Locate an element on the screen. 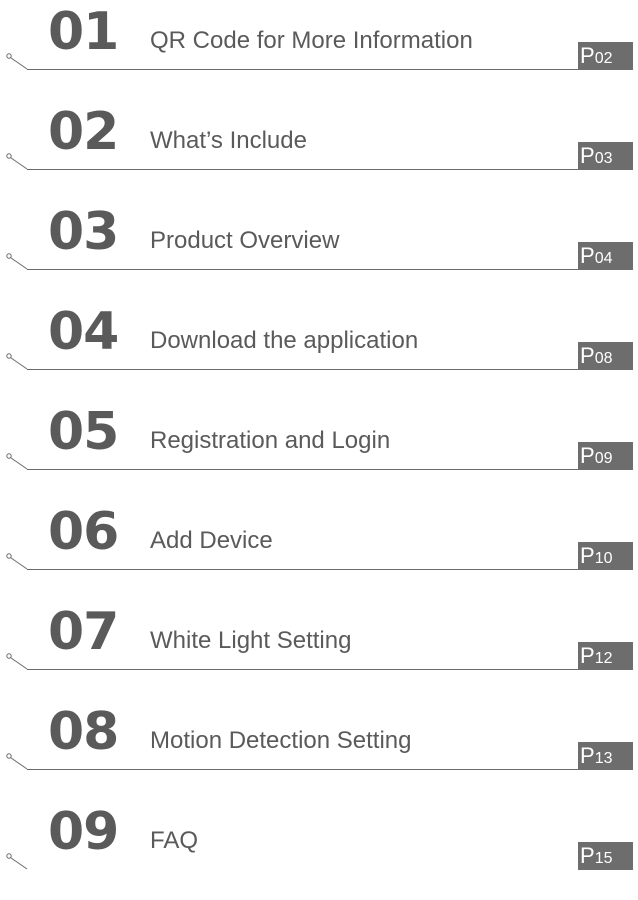  page-badge: P10 is located at coordinates (605, 556).